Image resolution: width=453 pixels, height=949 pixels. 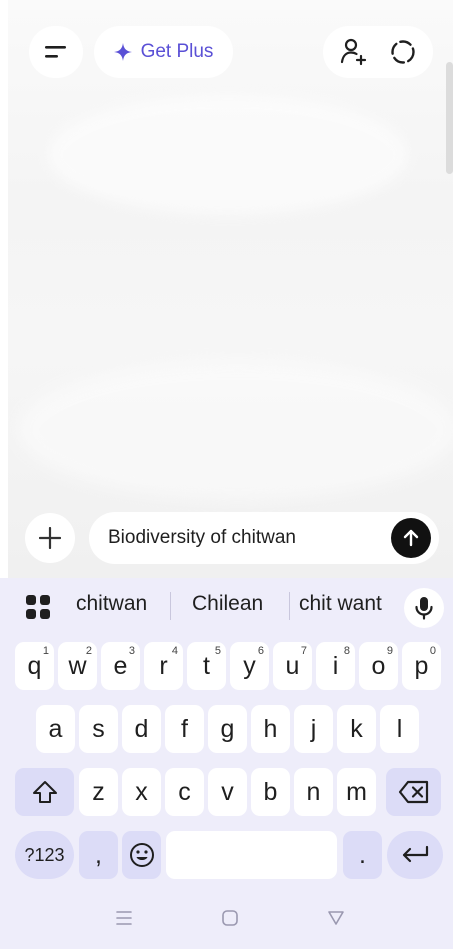 I want to click on key-j: j, so click(x=313, y=729).